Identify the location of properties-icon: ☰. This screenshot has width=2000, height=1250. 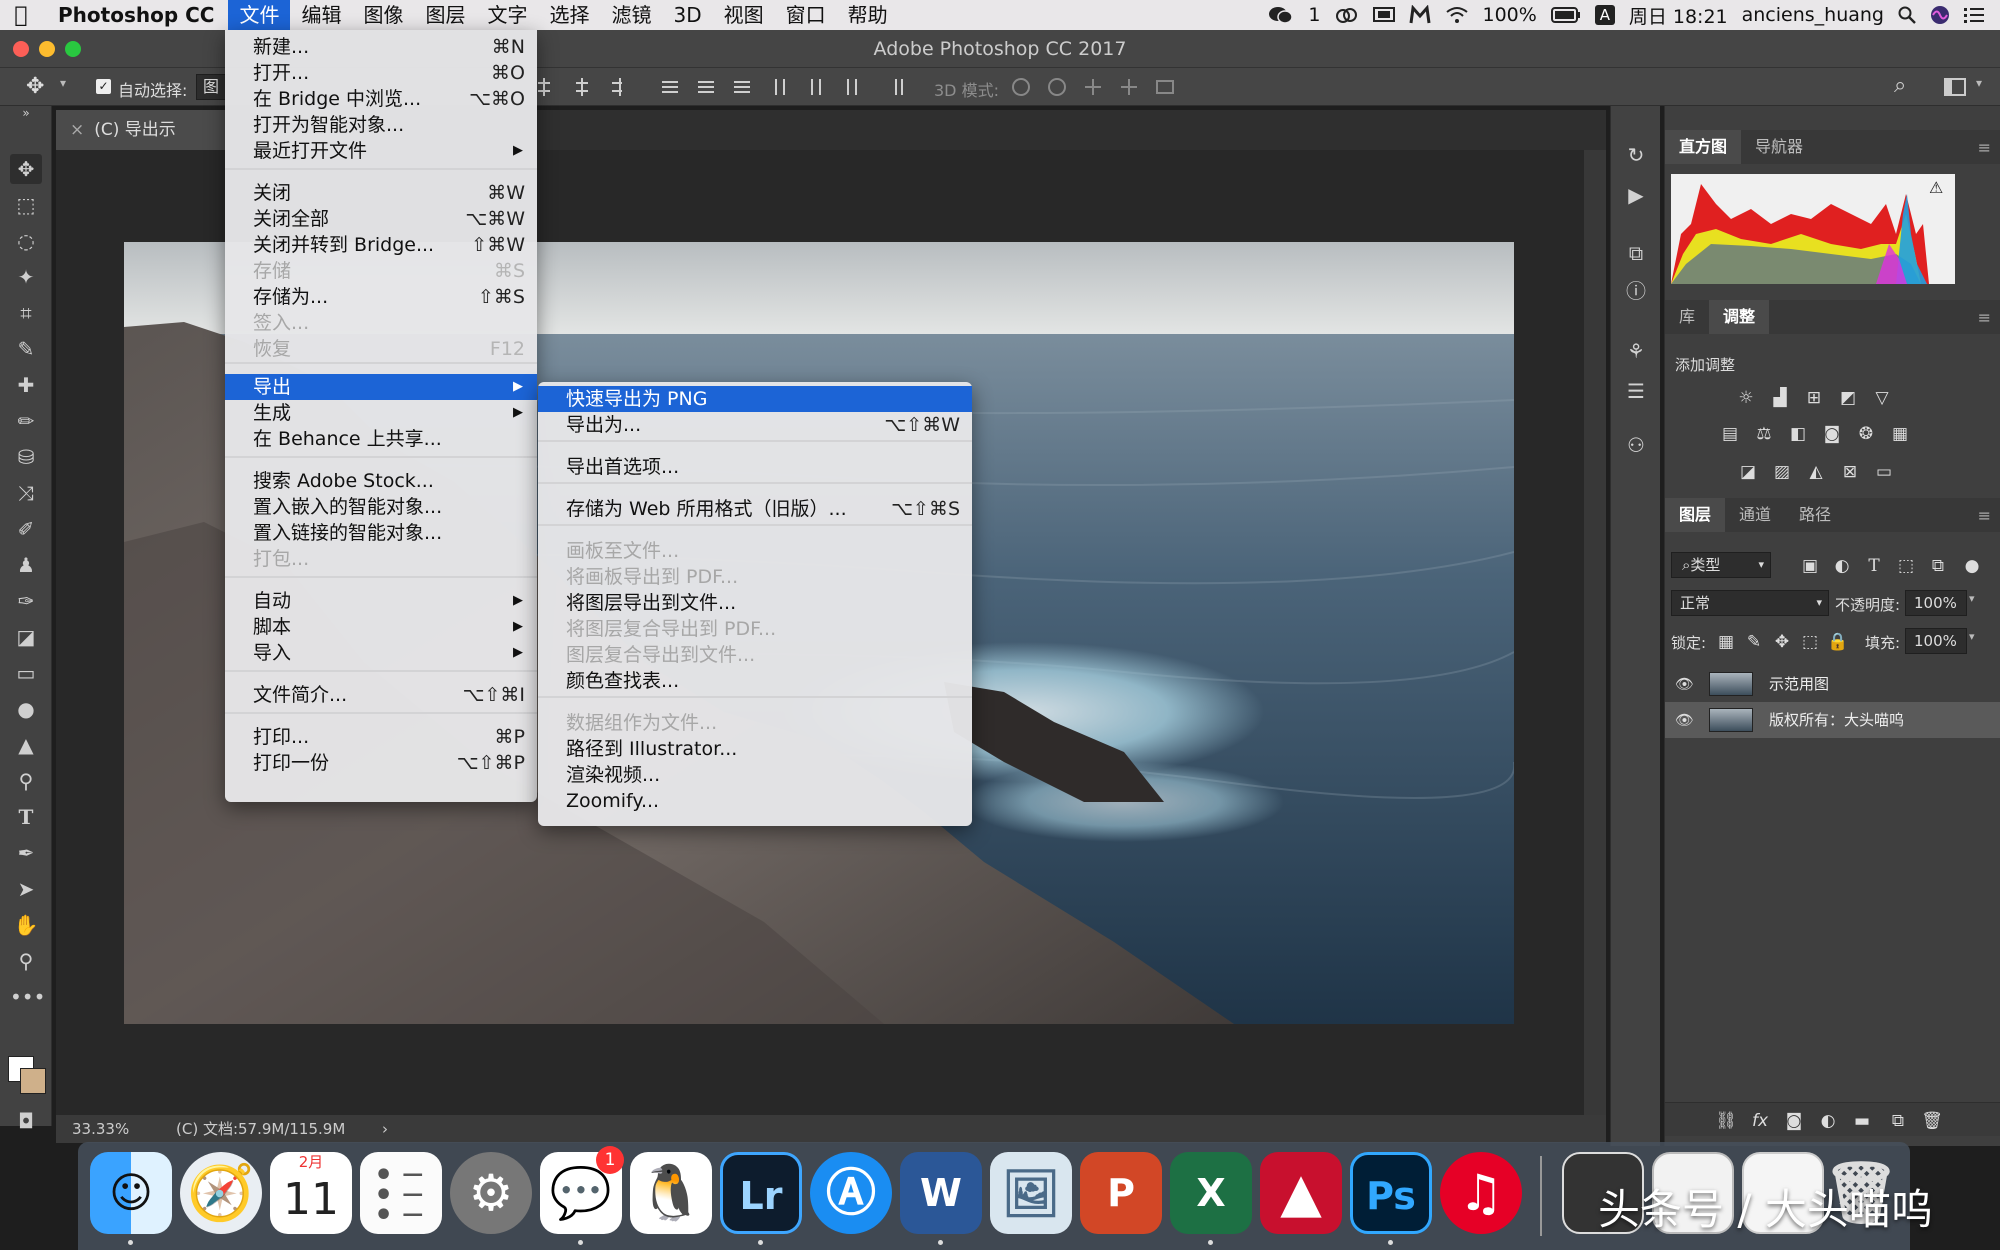
(1636, 391).